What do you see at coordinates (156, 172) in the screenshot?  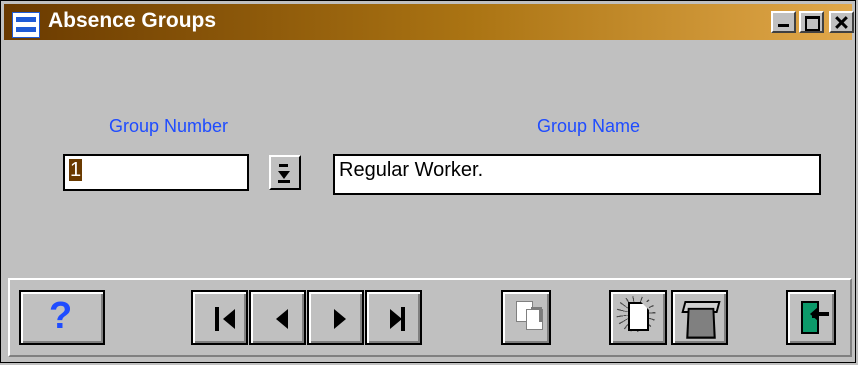 I see `group-number-field: 1` at bounding box center [156, 172].